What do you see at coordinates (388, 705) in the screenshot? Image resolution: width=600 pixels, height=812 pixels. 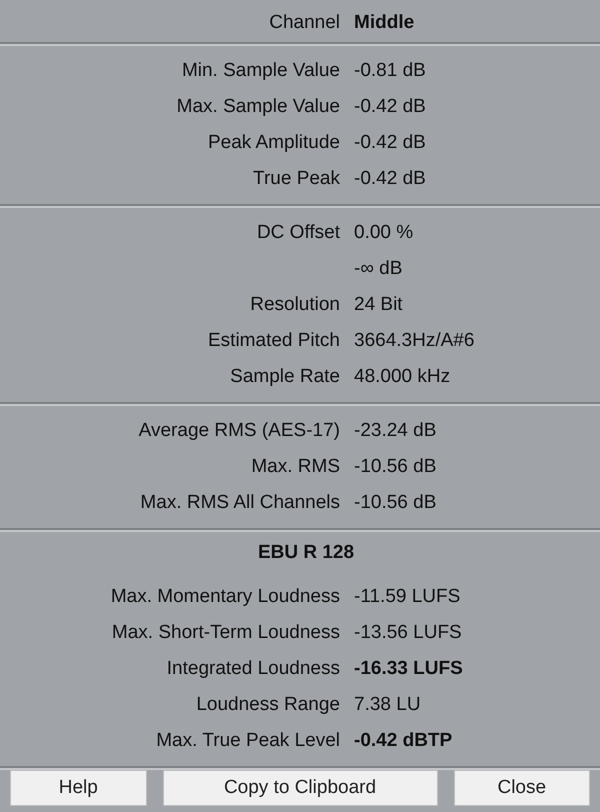 I see `field-value: 7.38 LU` at bounding box center [388, 705].